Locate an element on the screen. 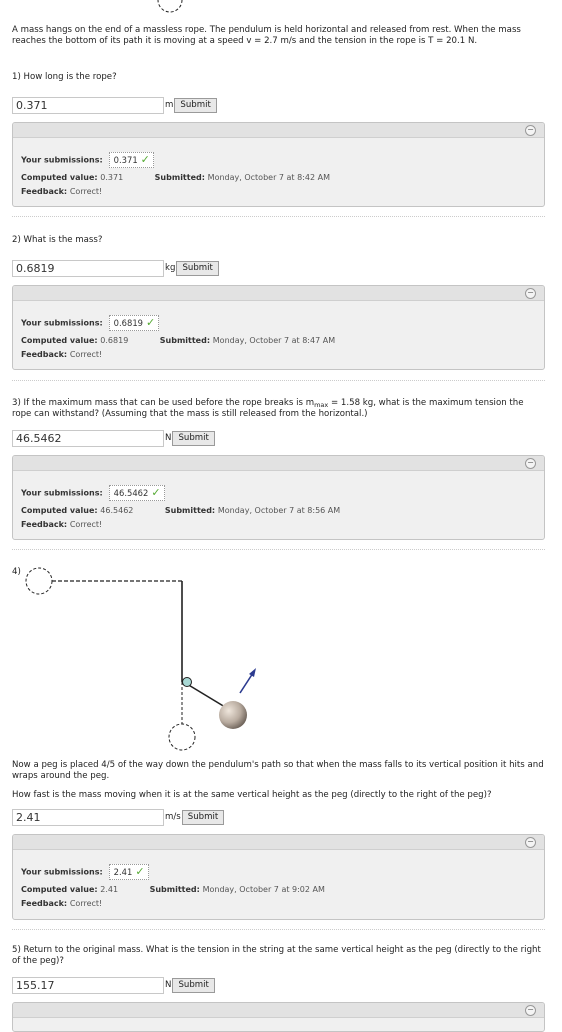  q5-answer-row: N Submit is located at coordinates (113, 985).